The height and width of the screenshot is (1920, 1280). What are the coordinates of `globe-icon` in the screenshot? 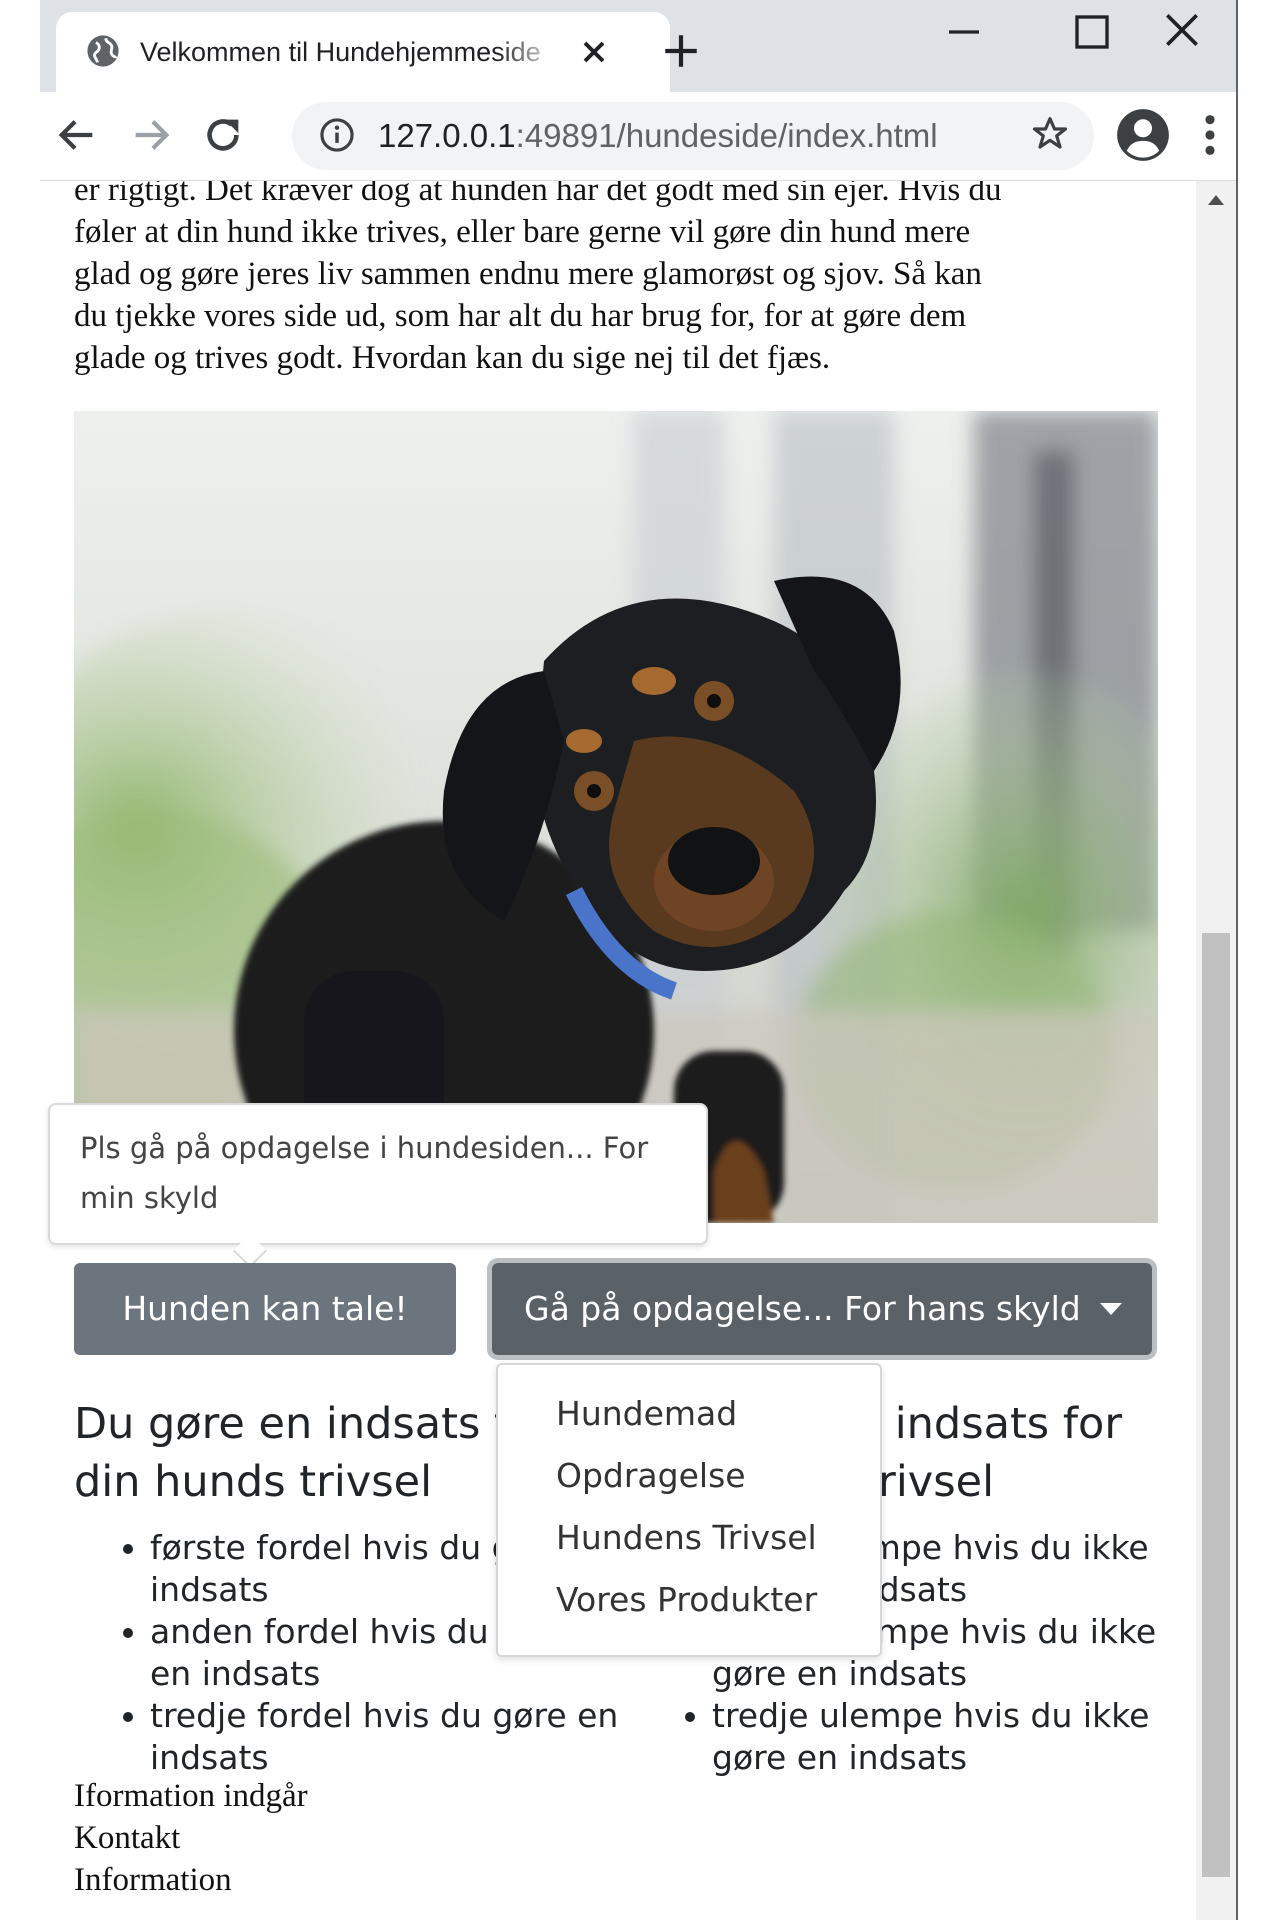 It's located at (103, 51).